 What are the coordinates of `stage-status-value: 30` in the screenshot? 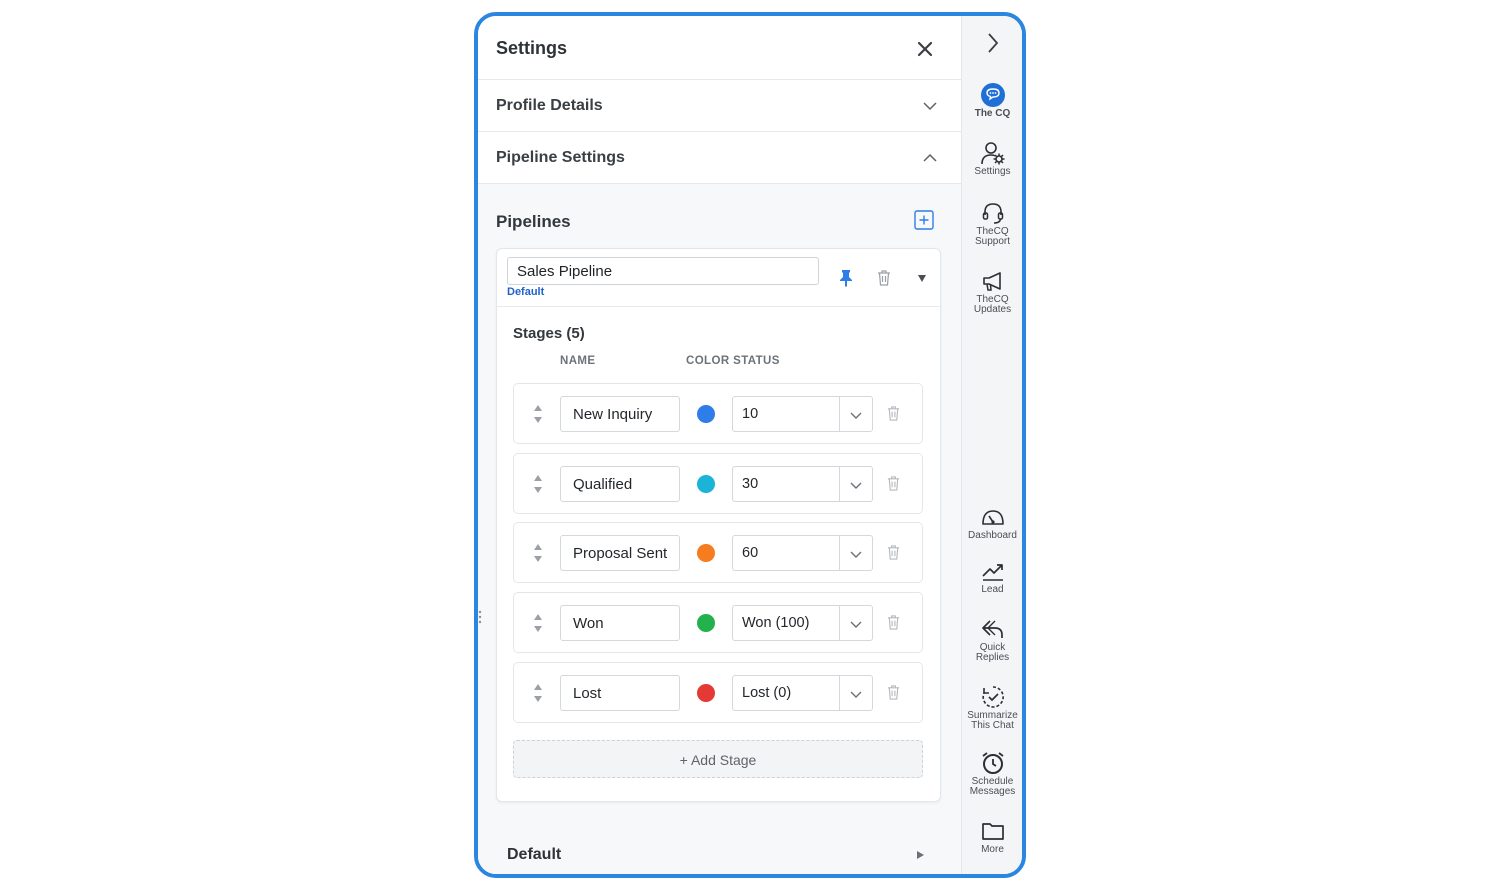 It's located at (750, 484).